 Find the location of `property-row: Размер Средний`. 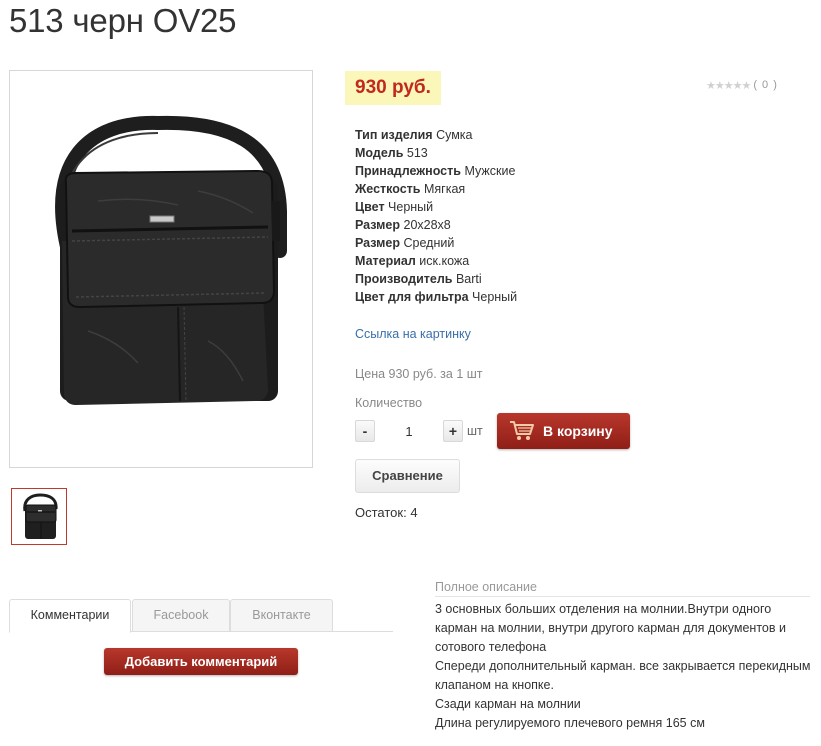

property-row: Размер Средний is located at coordinates (436, 243).